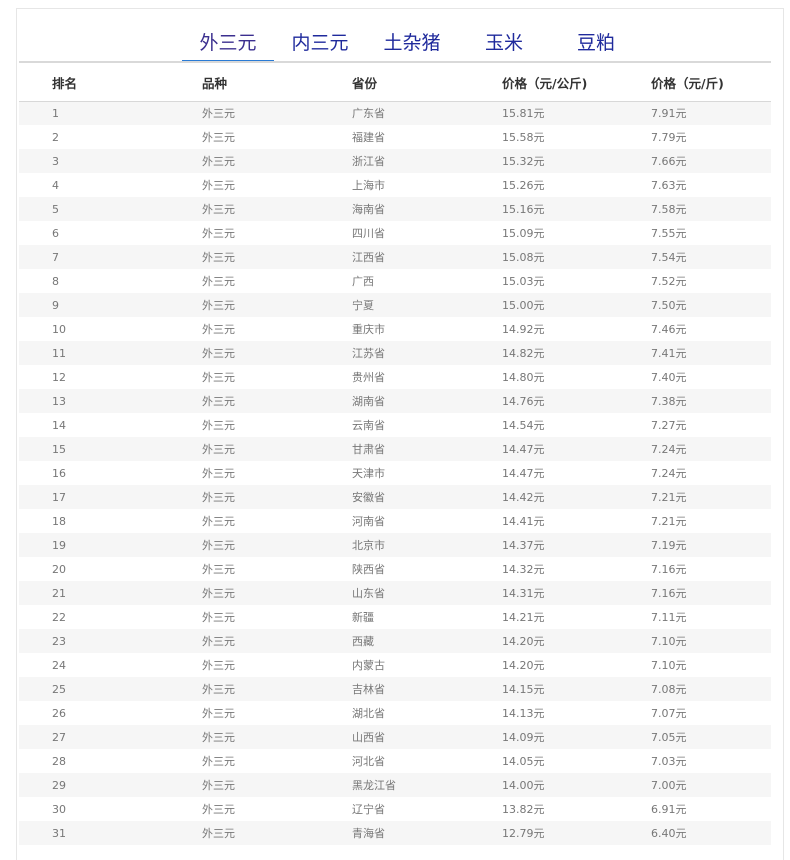 This screenshot has width=790, height=860. I want to click on cell-price-per-jin: 6.40元, so click(695, 833).